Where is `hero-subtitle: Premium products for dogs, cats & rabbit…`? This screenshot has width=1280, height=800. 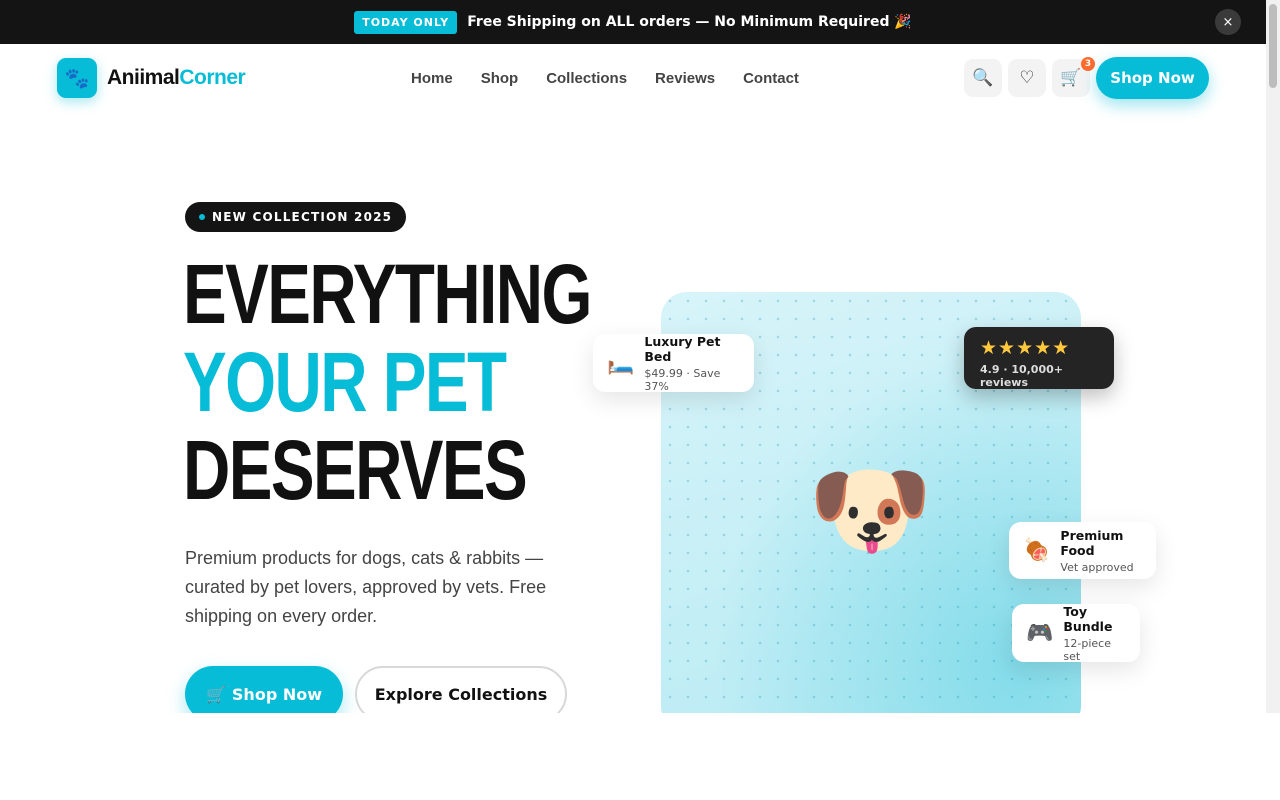
hero-subtitle: Premium products for dogs, cats & rabbit… is located at coordinates (366, 587).